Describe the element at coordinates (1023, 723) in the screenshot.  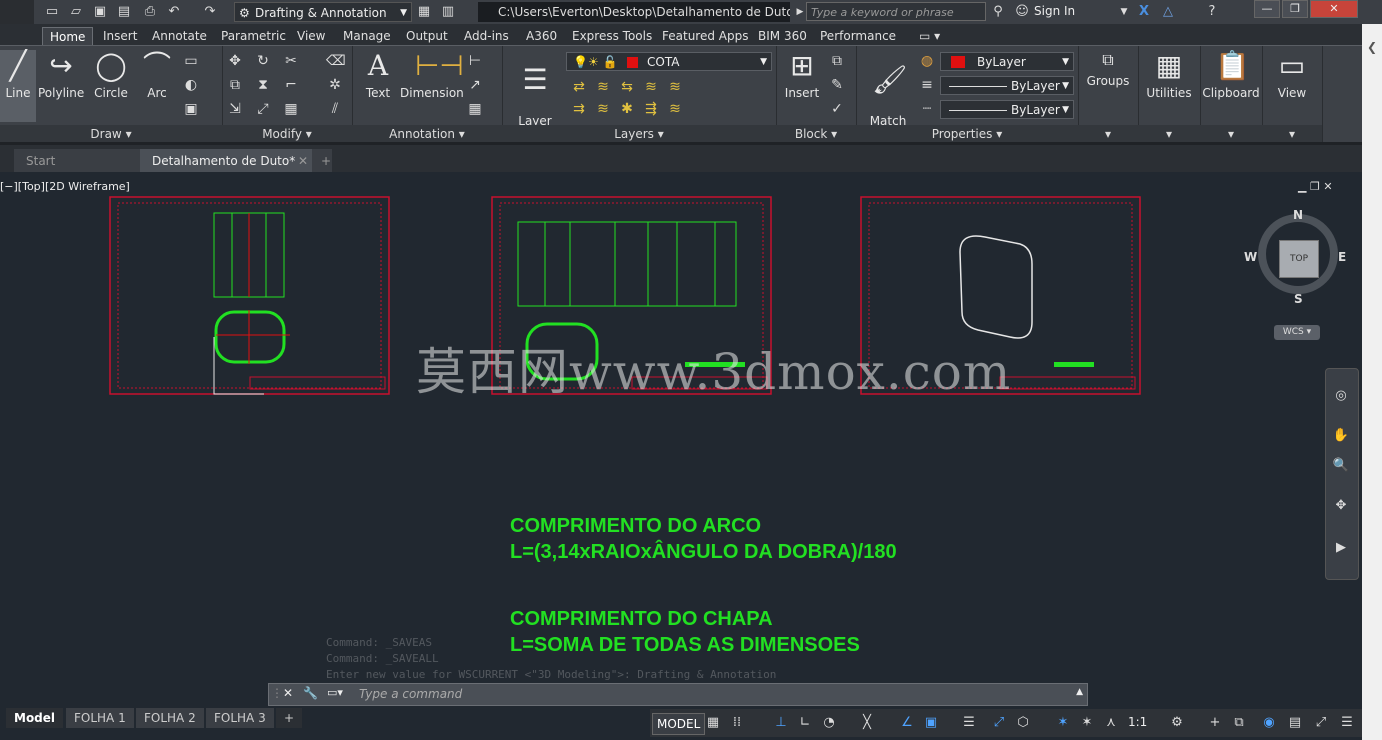
I see `selection-cycling-icon: ⬡` at that location.